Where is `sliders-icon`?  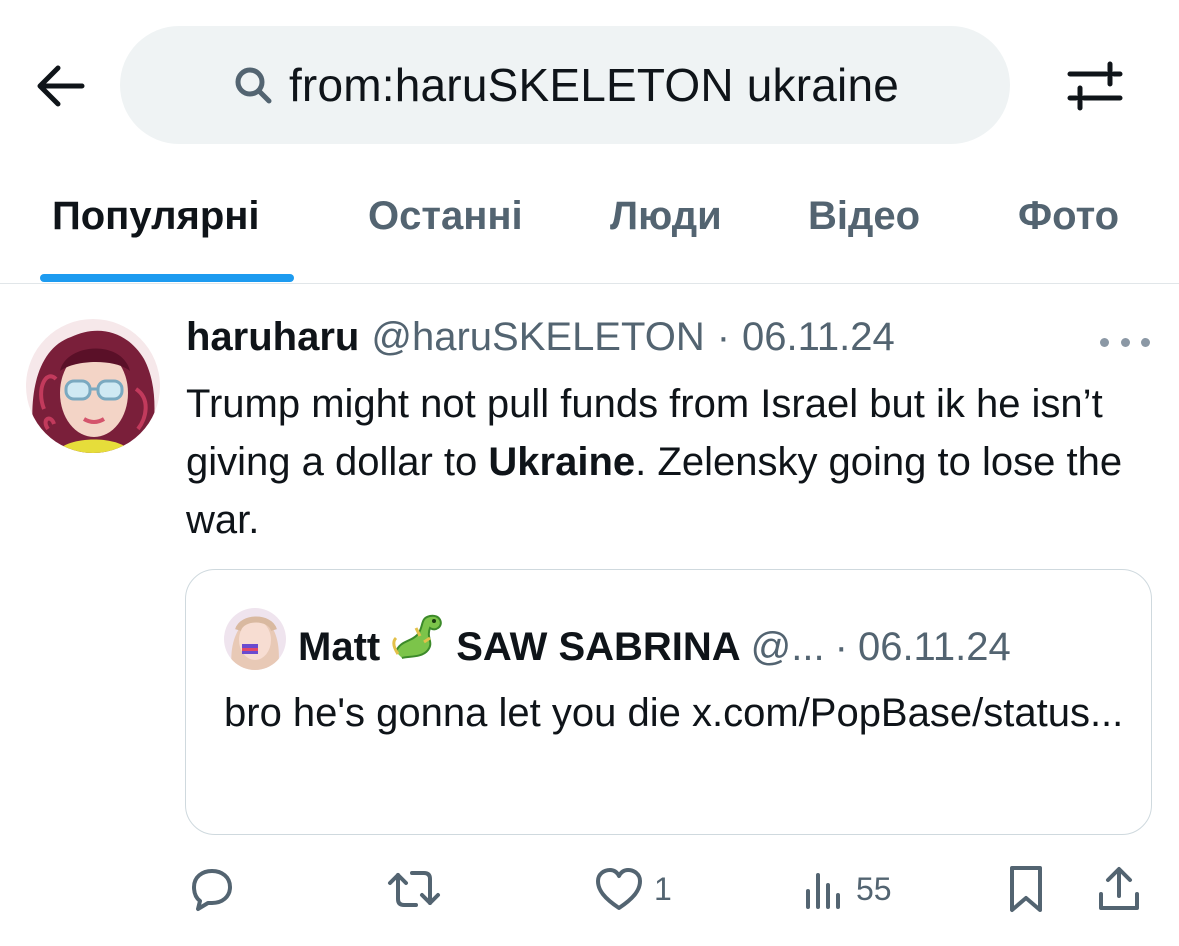 sliders-icon is located at coordinates (1095, 86).